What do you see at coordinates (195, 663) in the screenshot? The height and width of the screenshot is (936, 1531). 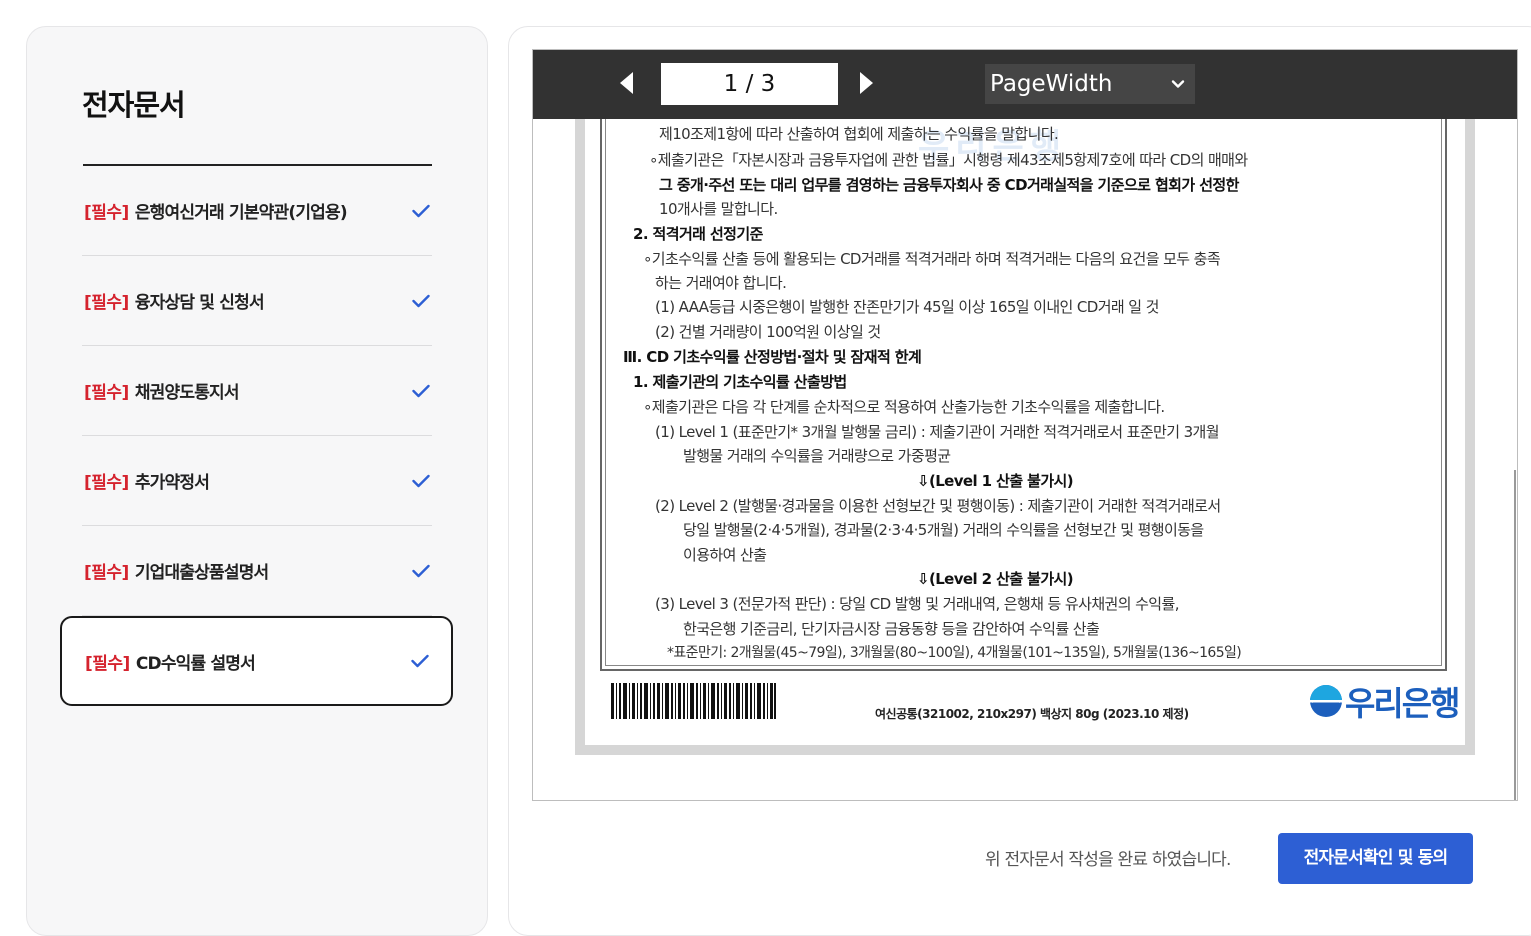 I see `document-item-label: CD수익률 설명서` at bounding box center [195, 663].